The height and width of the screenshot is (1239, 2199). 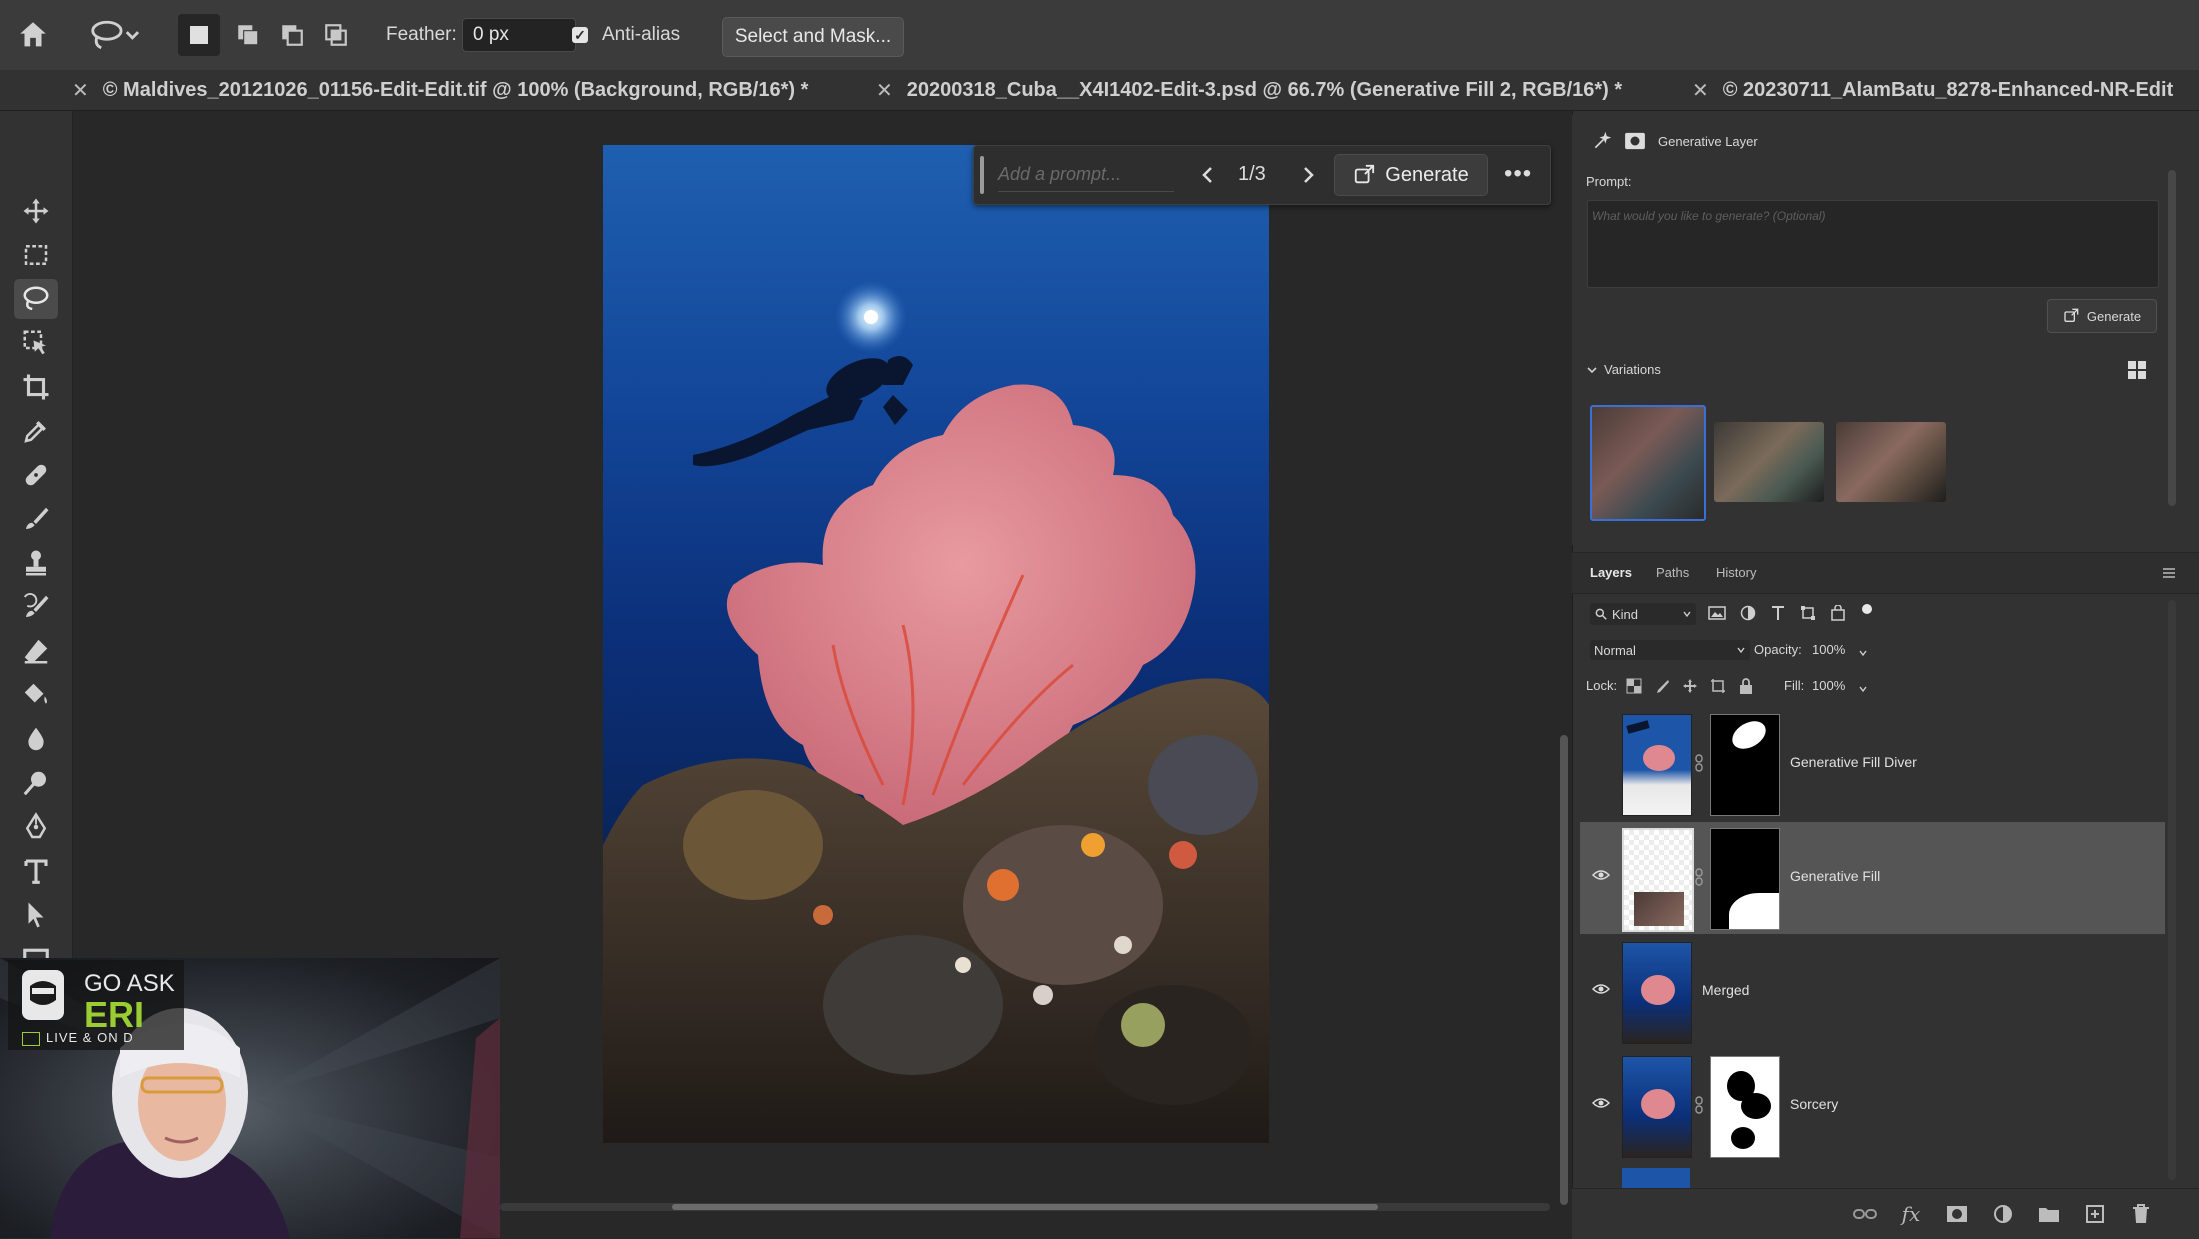 I want to click on diver, so click(x=803, y=411).